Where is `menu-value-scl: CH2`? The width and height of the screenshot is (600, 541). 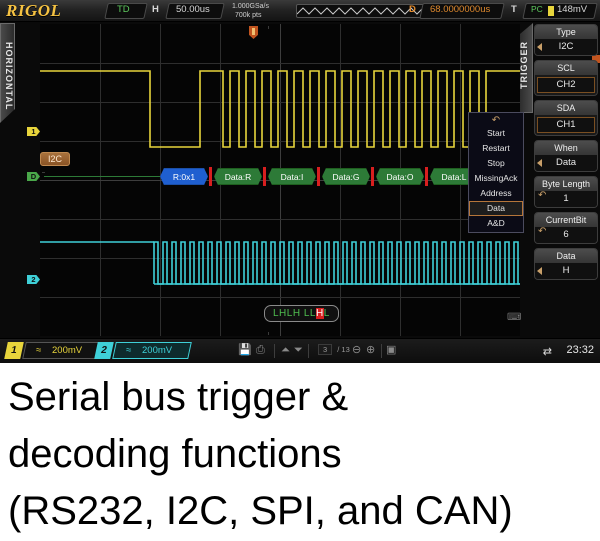
menu-value-scl: CH2 is located at coordinates (566, 85).